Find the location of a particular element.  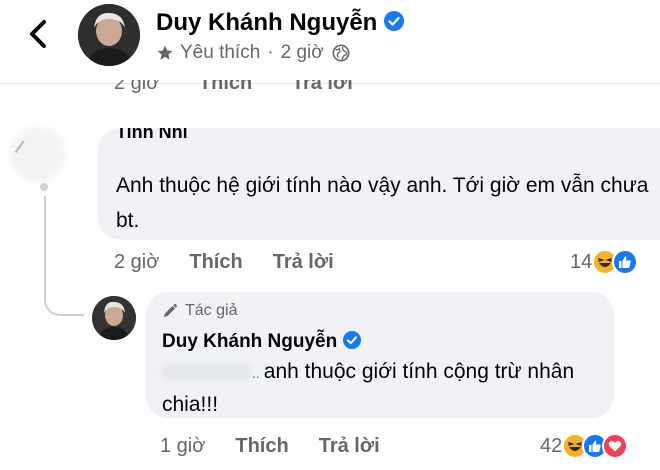

author-name-row: Duy Khánh Nguyễn is located at coordinates (280, 23).